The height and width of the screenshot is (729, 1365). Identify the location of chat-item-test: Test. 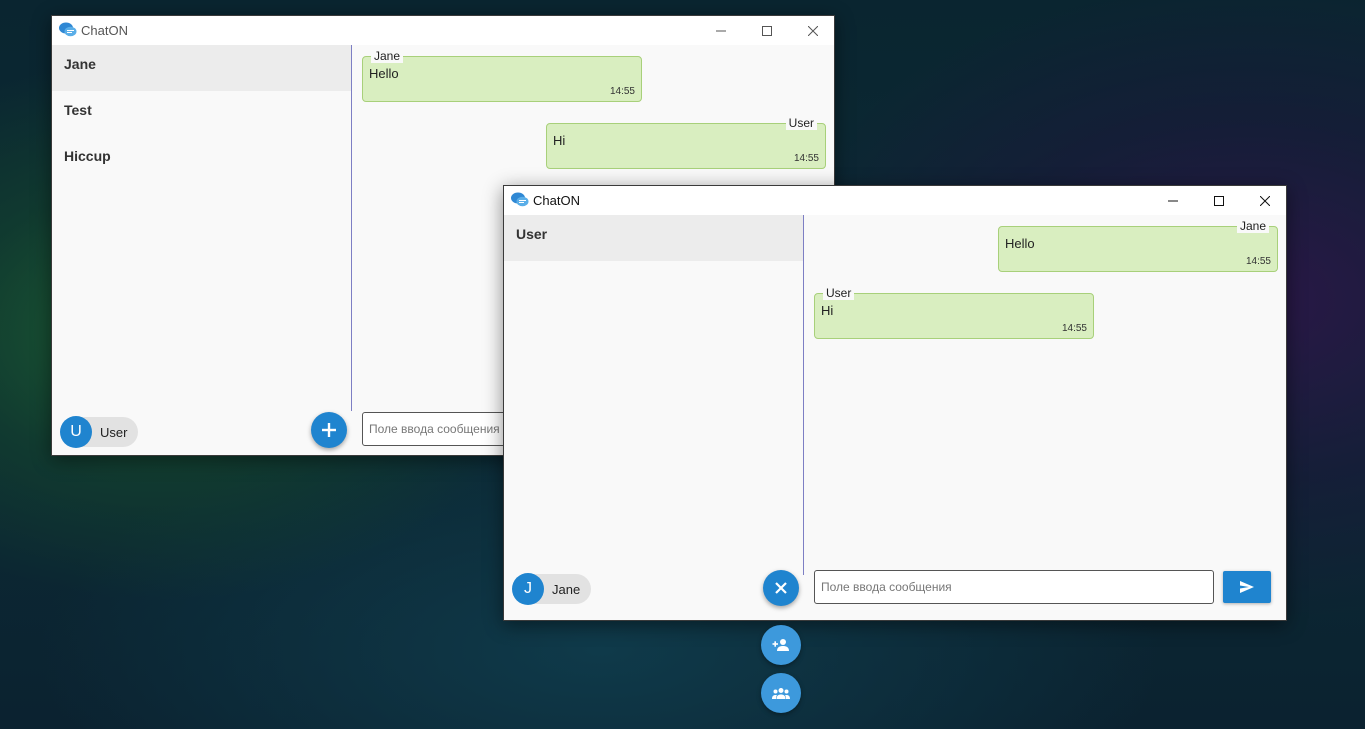
(201, 114).